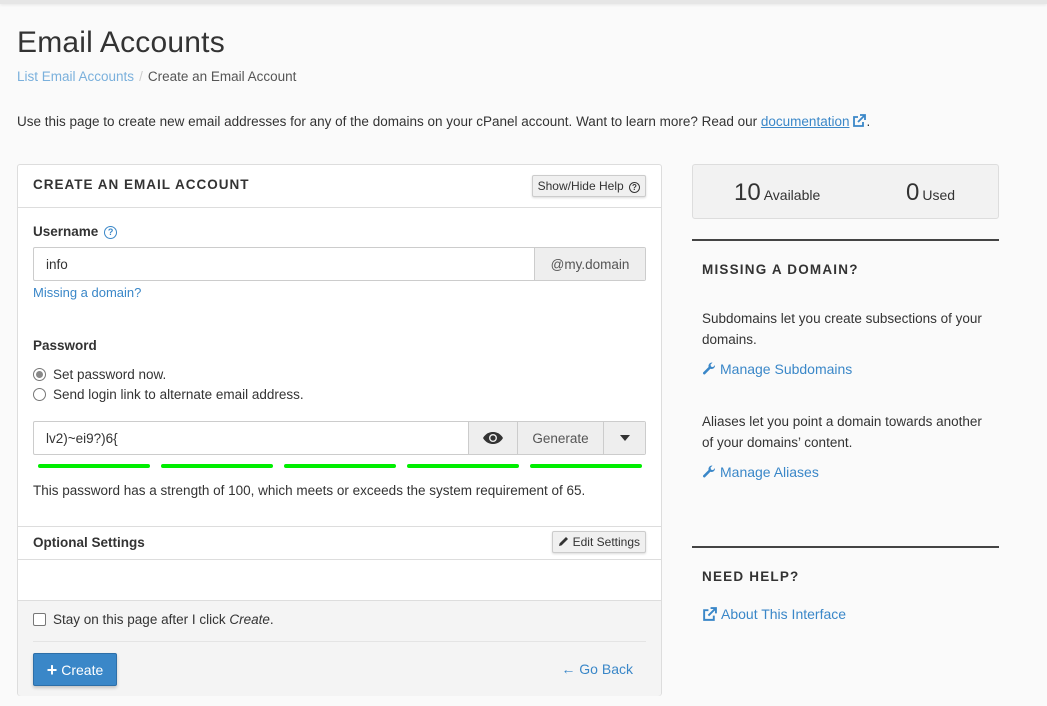 The height and width of the screenshot is (706, 1047). What do you see at coordinates (780, 269) in the screenshot?
I see `missing-domain-heading: MISSING A DOMAIN?` at bounding box center [780, 269].